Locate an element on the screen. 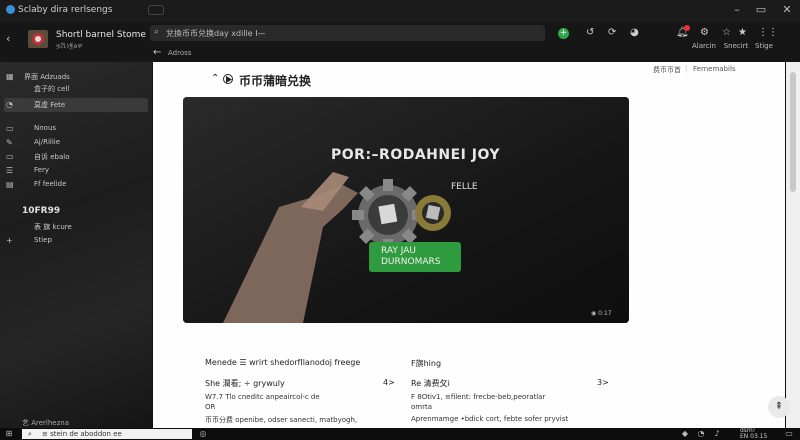 The image size is (800, 440). sidebar-item-fery: ☰ Fery is located at coordinates (76, 171).